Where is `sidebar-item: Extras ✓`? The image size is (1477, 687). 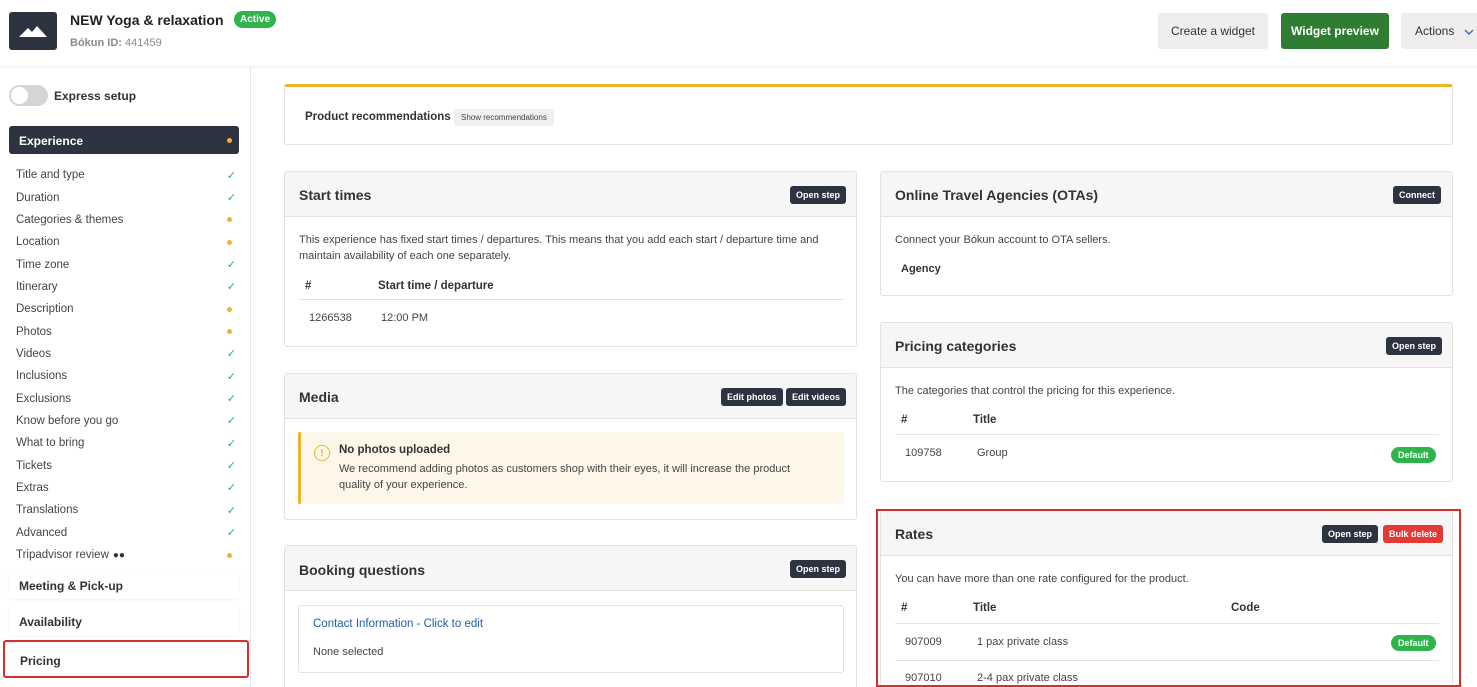 sidebar-item: Extras ✓ is located at coordinates (126, 488).